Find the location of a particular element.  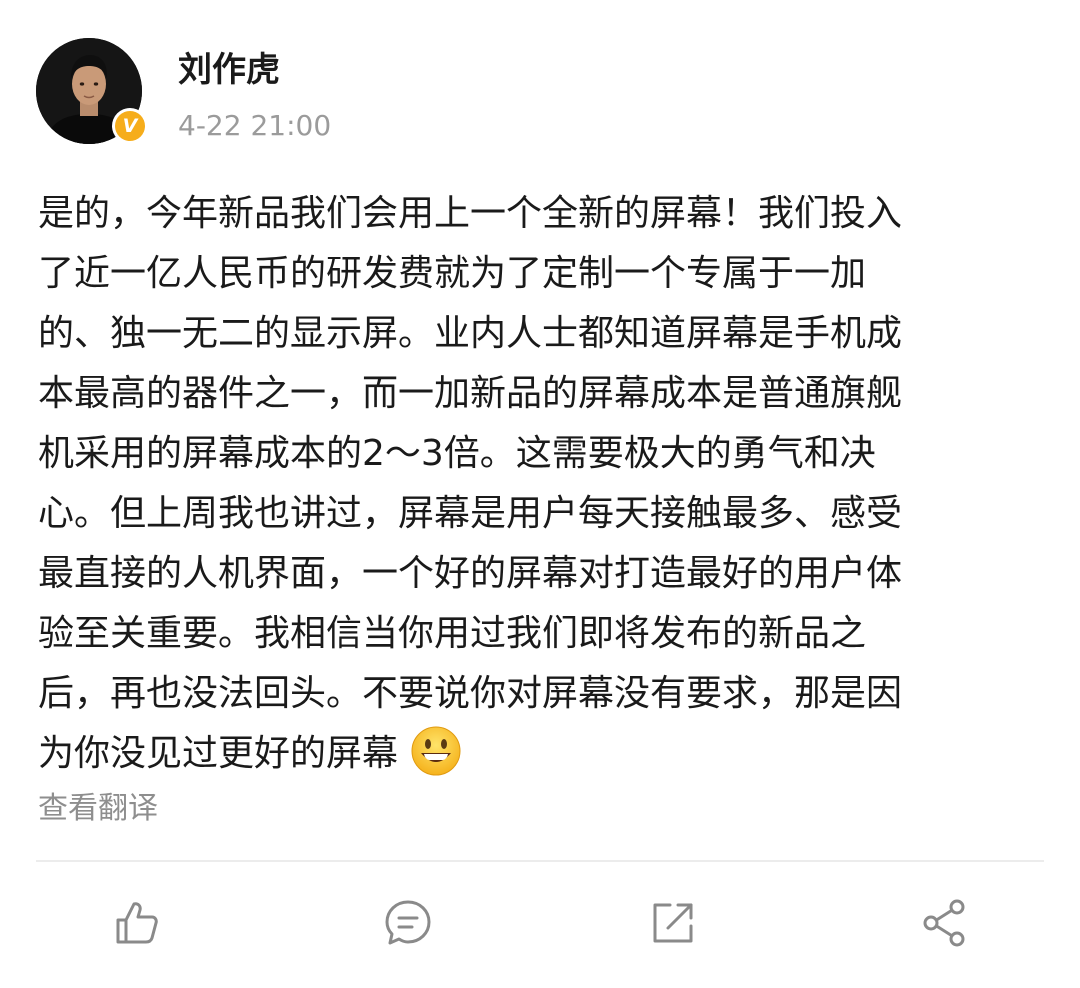

translate-link: 查看翻译 is located at coordinates (98, 809).